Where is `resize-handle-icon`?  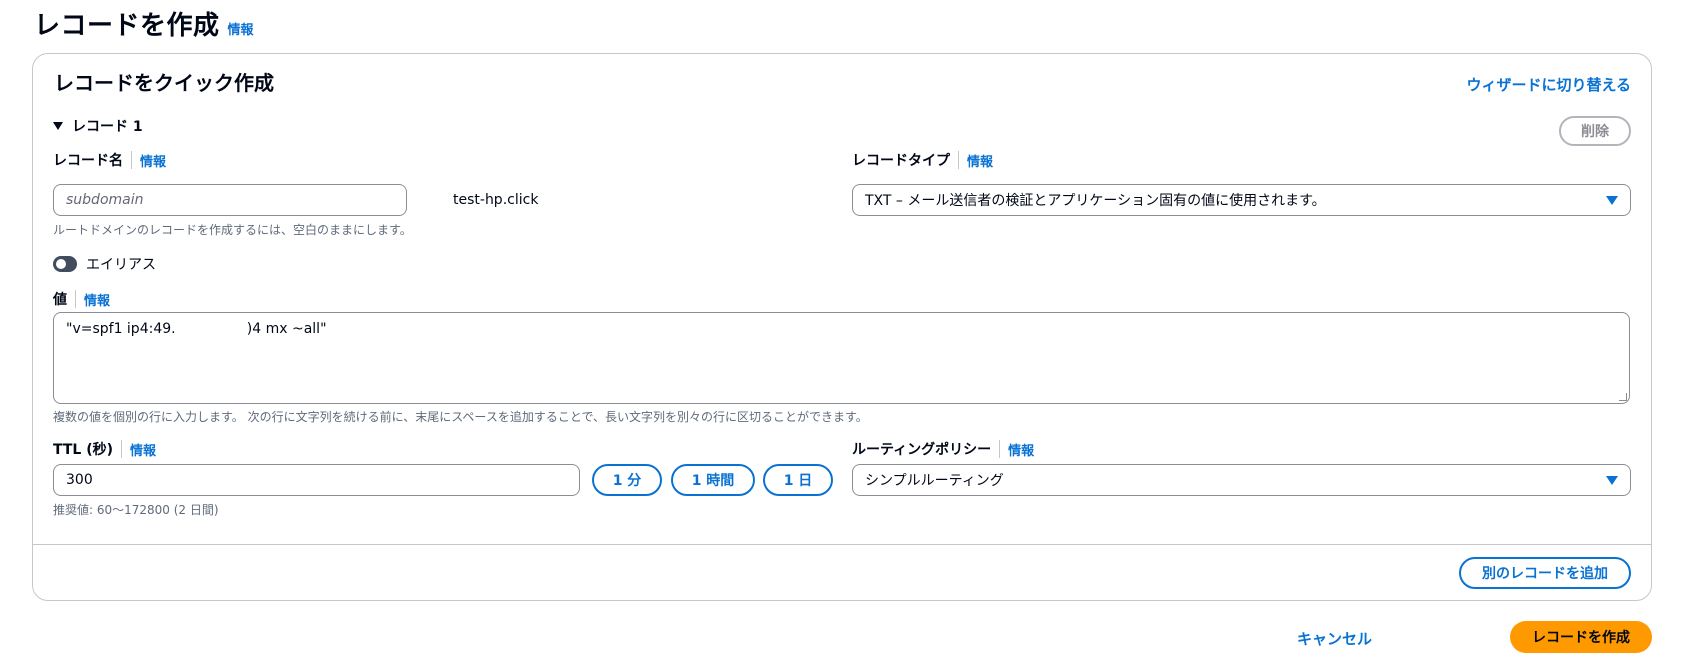
resize-handle-icon is located at coordinates (1623, 397).